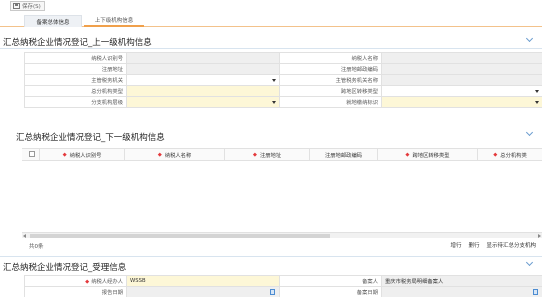  Describe the element at coordinates (344, 155) in the screenshot. I see `col-postcode: 注册地邮政编码` at that location.